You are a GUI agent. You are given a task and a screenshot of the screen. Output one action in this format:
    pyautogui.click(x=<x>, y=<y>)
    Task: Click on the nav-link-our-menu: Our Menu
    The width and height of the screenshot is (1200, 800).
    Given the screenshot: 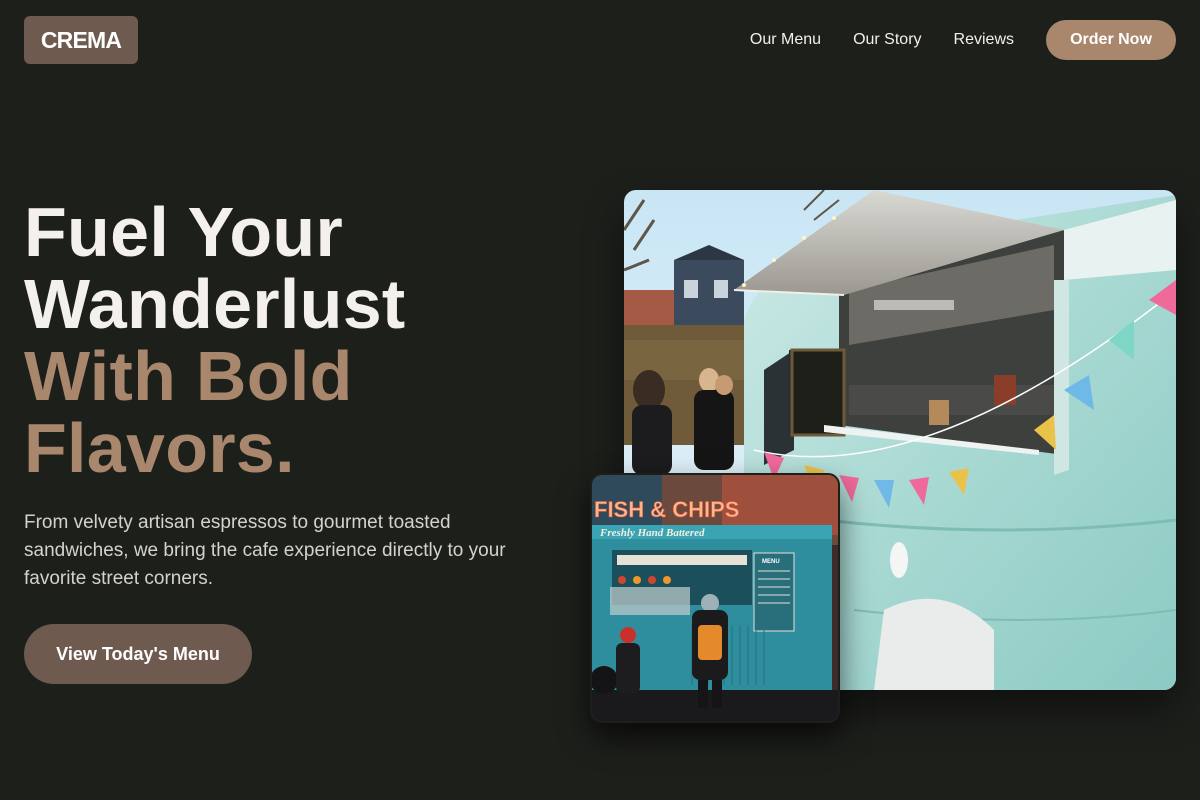 What is the action you would take?
    pyautogui.click(x=785, y=40)
    